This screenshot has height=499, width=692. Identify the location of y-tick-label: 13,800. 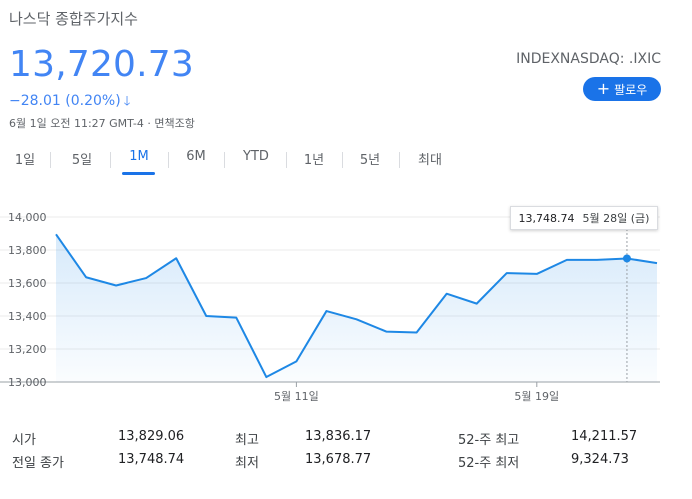
(27, 250).